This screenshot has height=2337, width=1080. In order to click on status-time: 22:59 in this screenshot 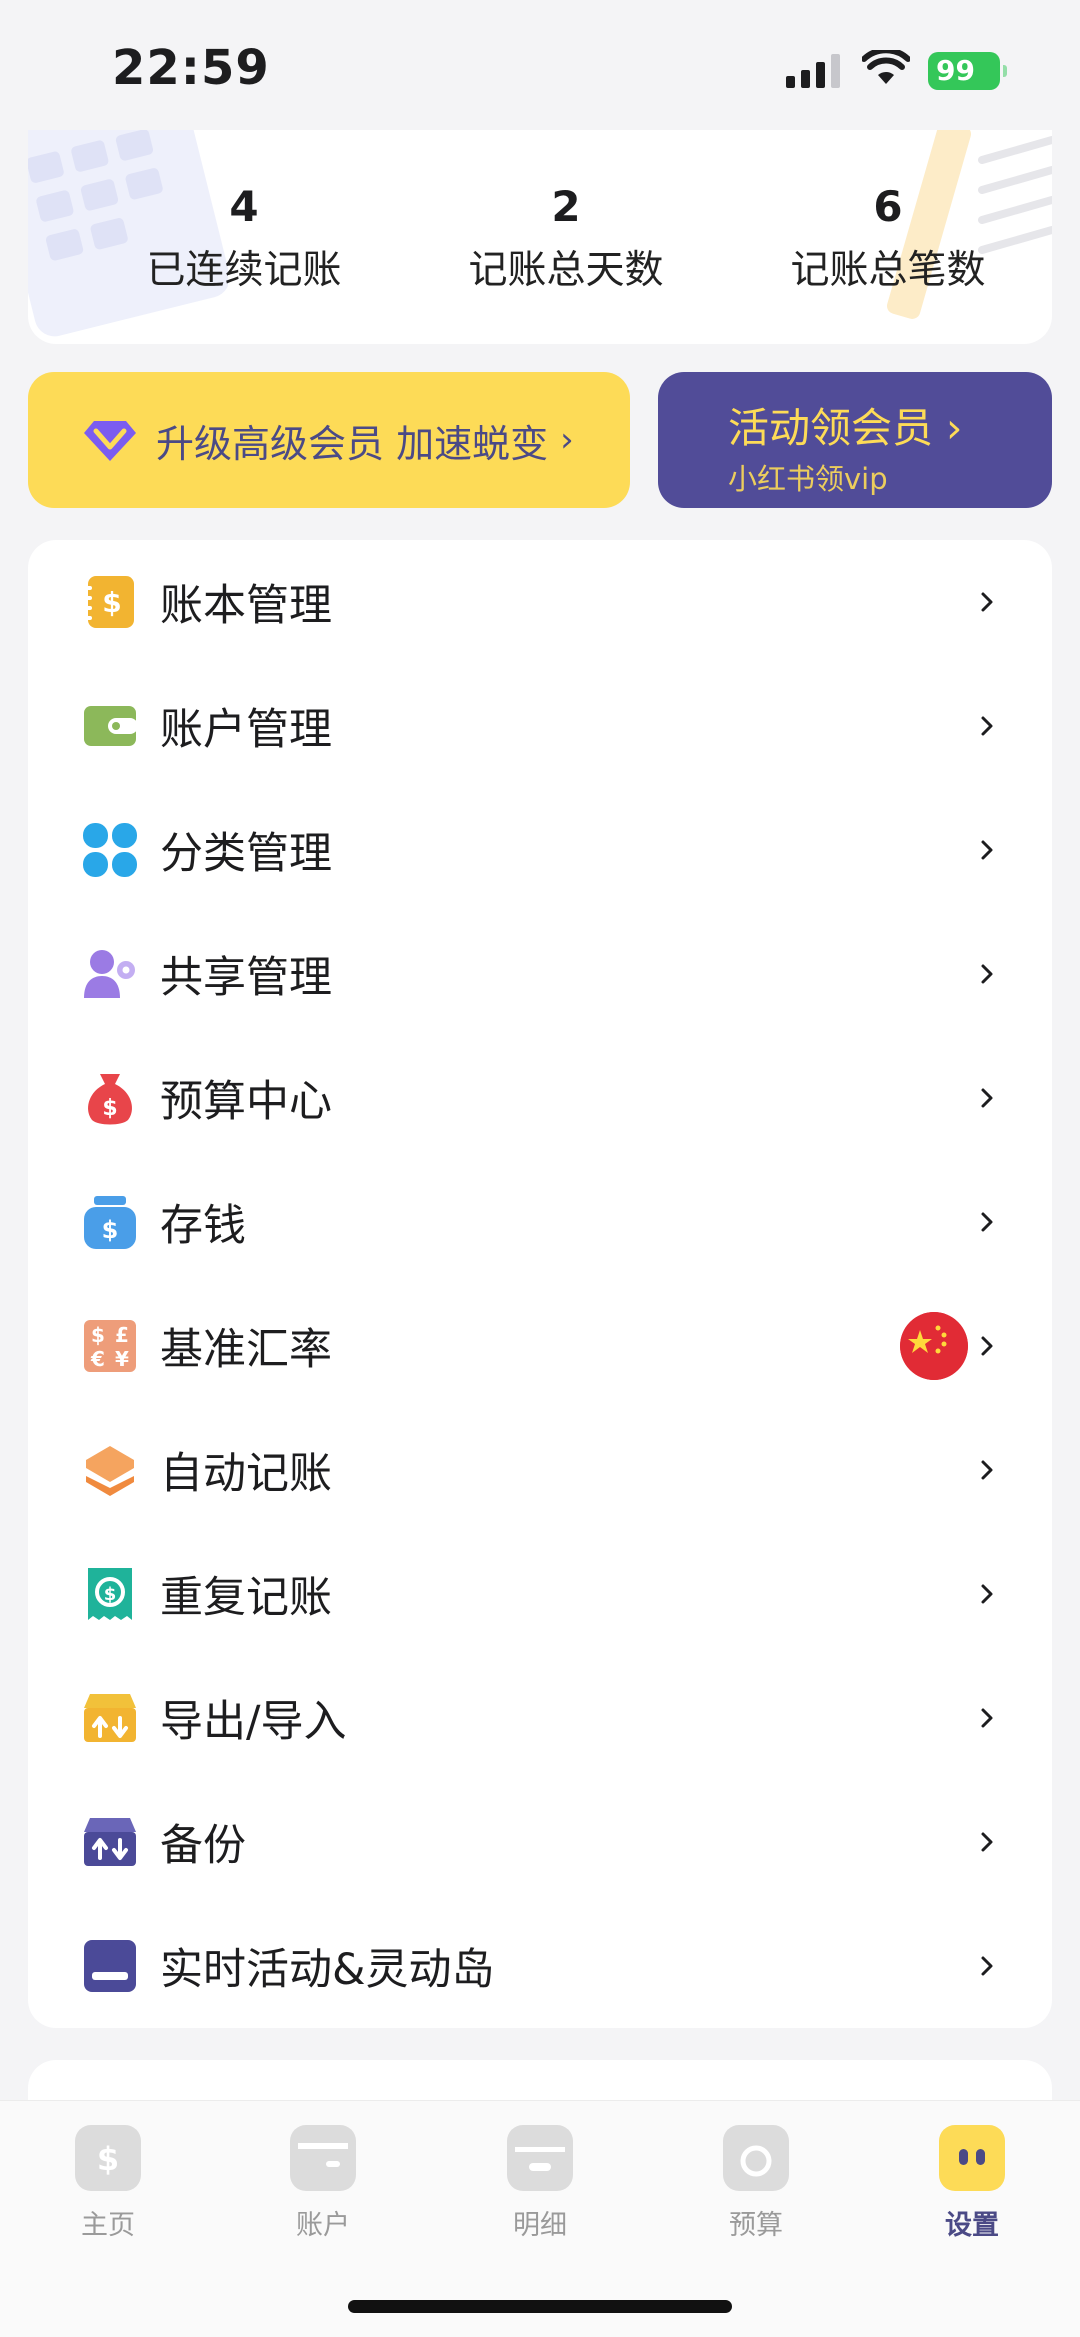, I will do `click(191, 68)`.